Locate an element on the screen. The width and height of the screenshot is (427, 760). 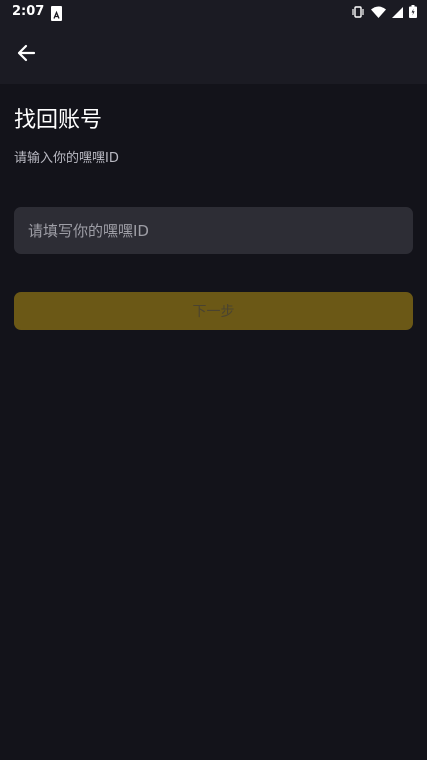
id-input is located at coordinates (213, 230).